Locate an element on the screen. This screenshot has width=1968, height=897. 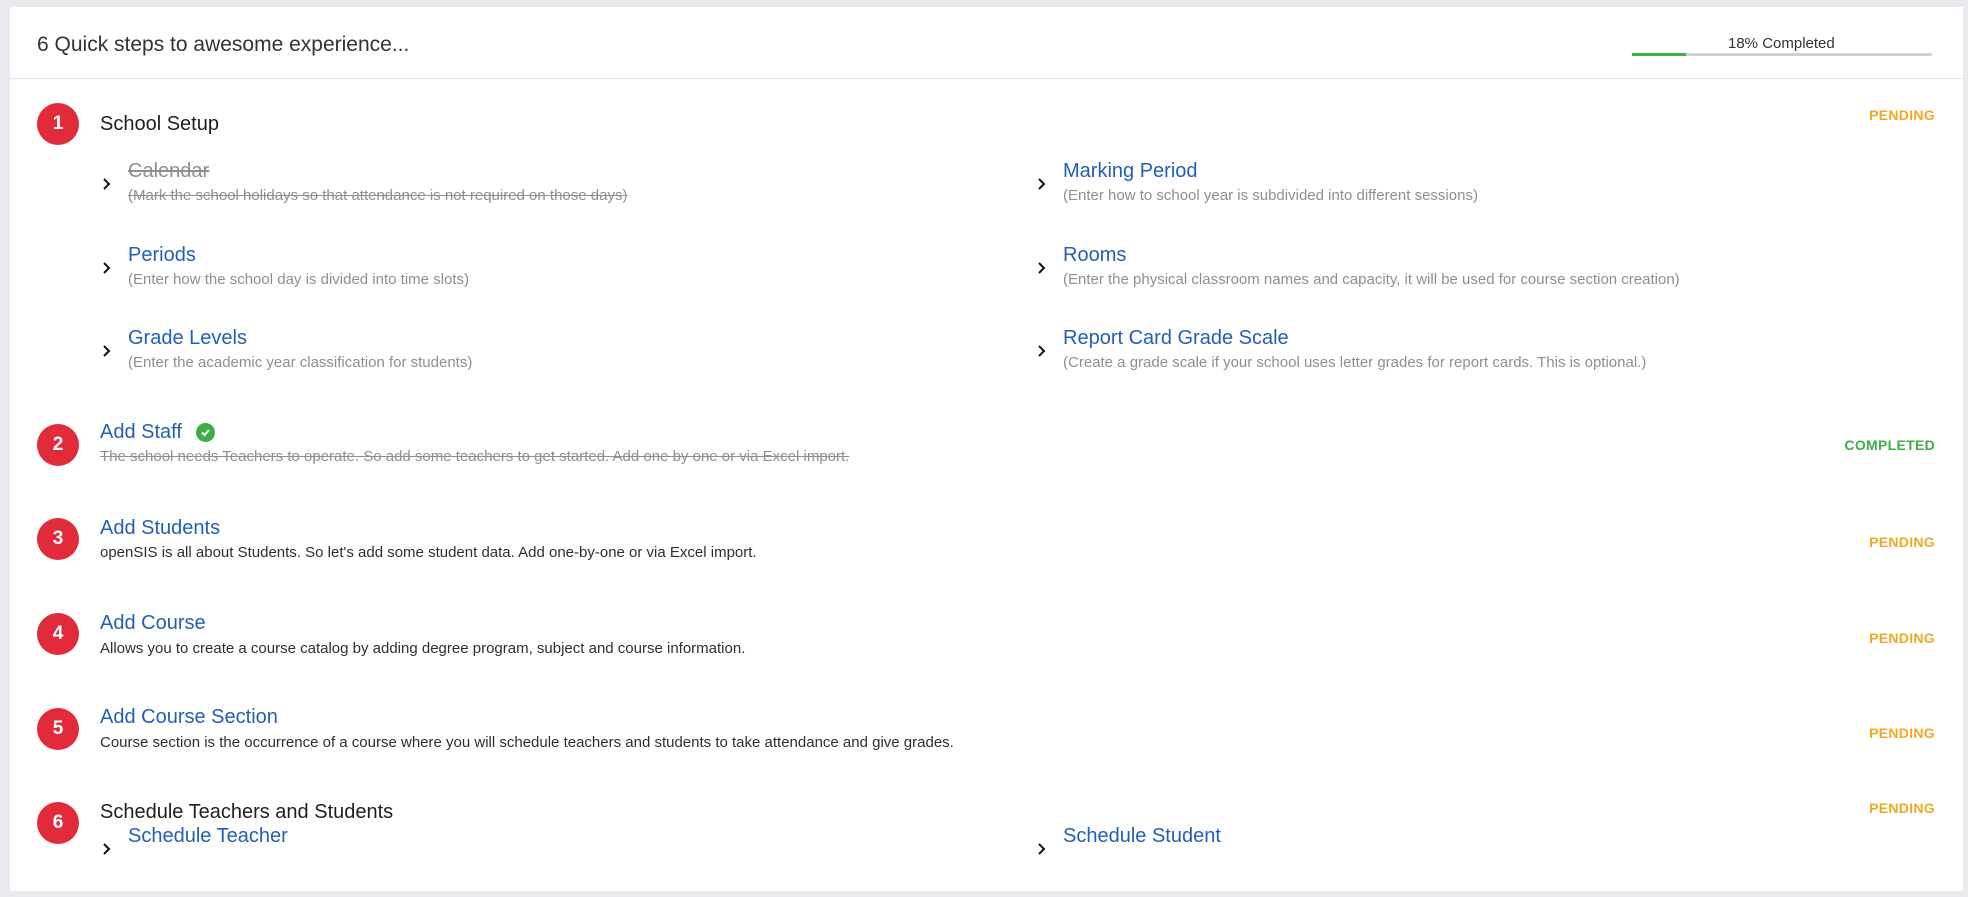
substep-link: Periods is located at coordinates (162, 255).